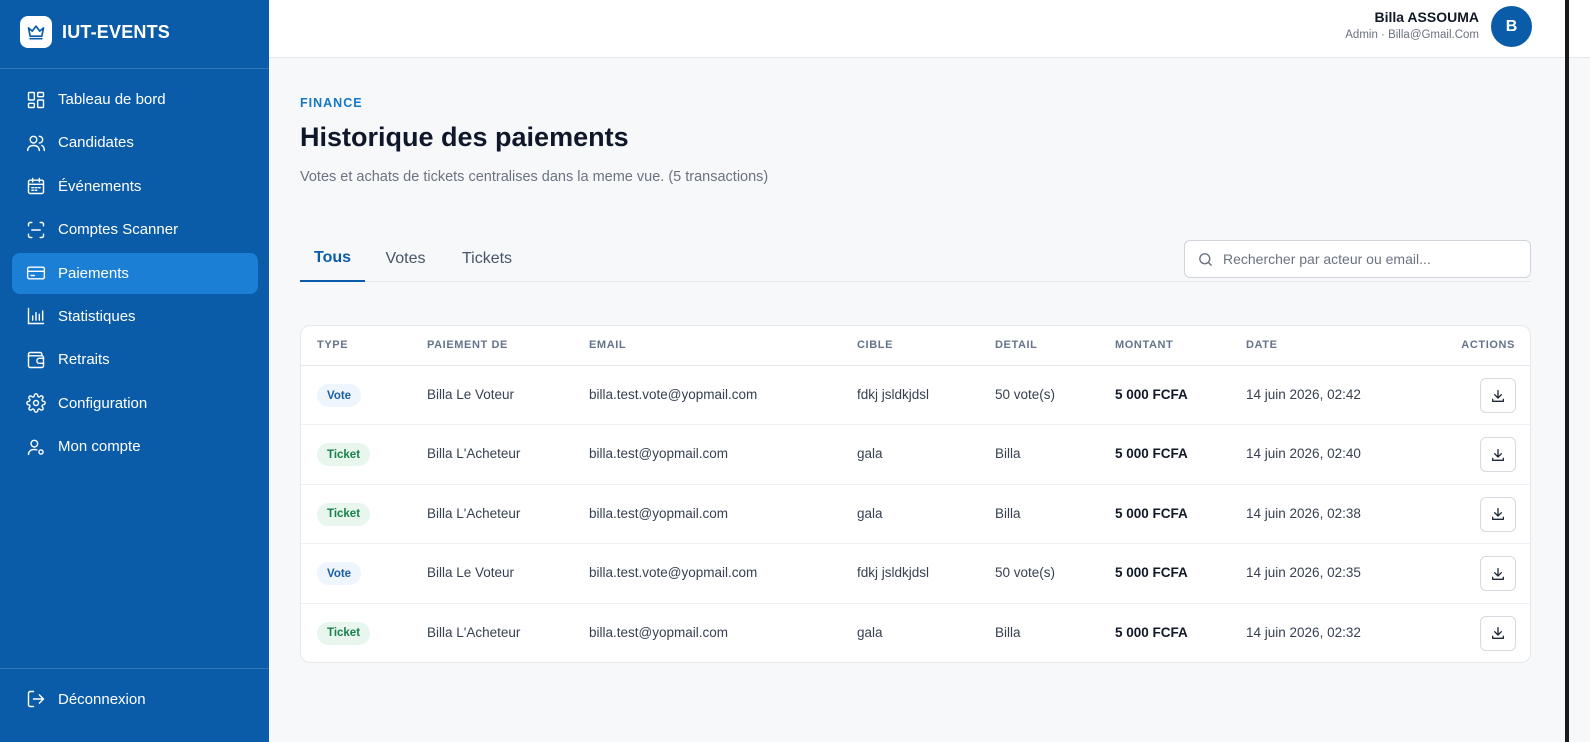 The width and height of the screenshot is (1590, 742). I want to click on user-role: Admin · Billa@Gmail.Com, so click(1412, 35).